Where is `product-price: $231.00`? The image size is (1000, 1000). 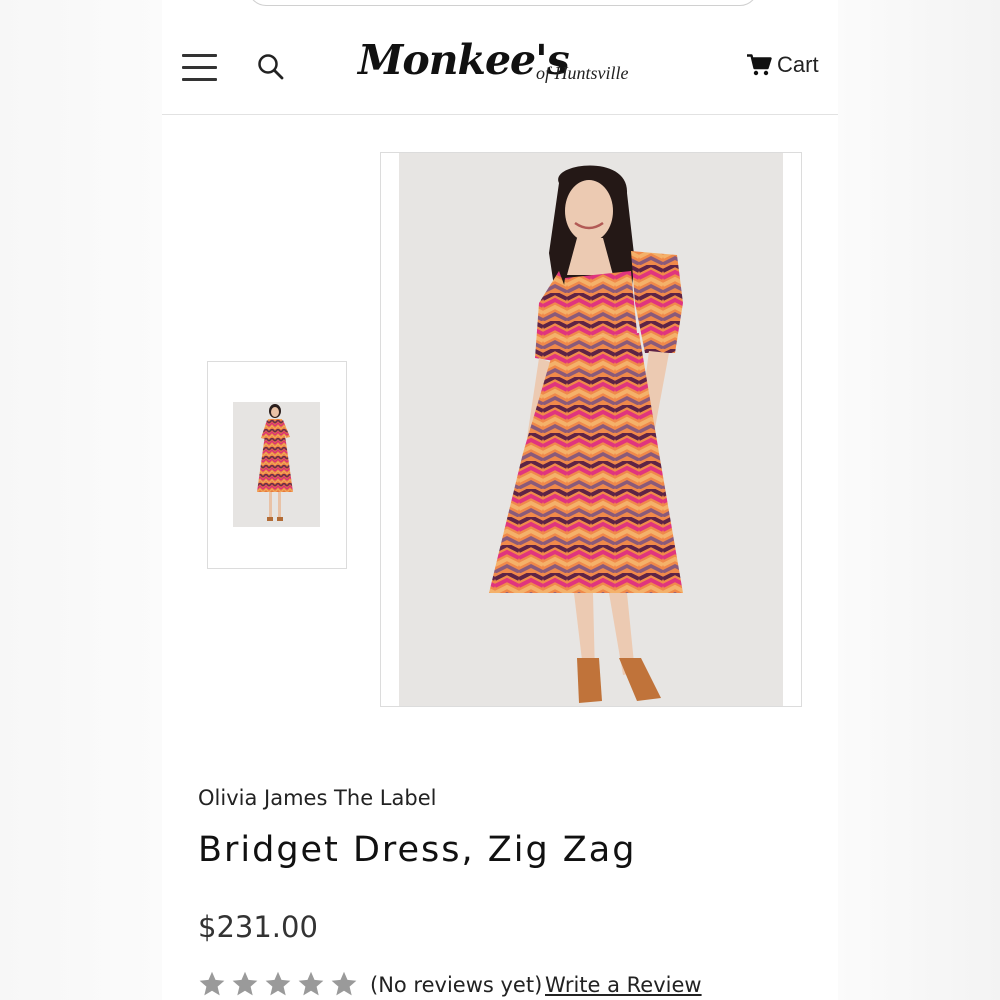 product-price: $231.00 is located at coordinates (258, 927).